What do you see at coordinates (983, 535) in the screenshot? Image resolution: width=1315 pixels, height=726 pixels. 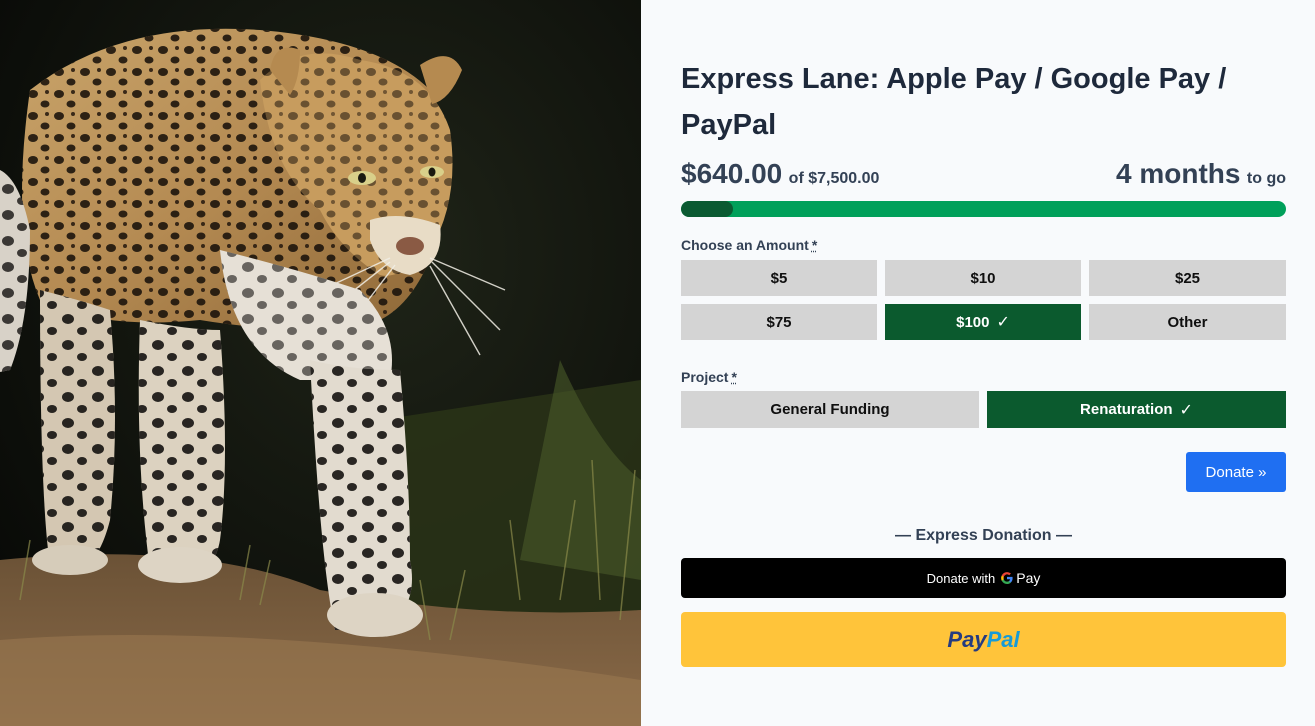 I see `express-donation-heading: — Express Donation —` at bounding box center [983, 535].